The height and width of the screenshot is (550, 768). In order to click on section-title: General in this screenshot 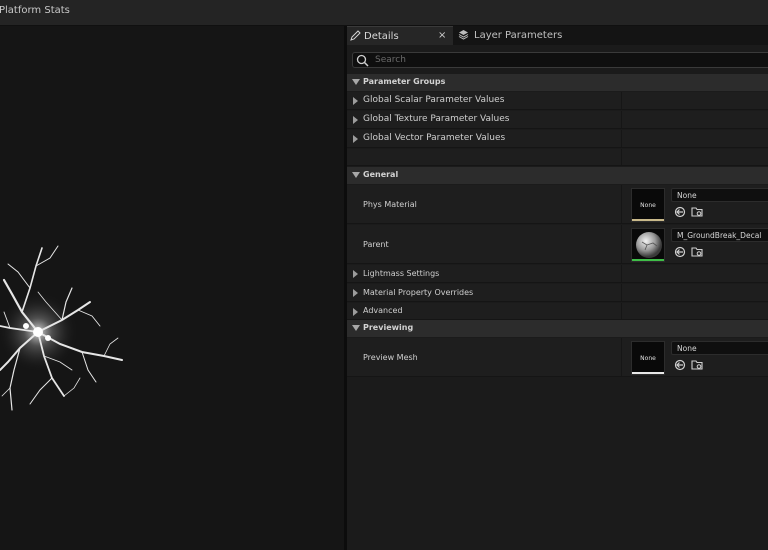, I will do `click(381, 174)`.